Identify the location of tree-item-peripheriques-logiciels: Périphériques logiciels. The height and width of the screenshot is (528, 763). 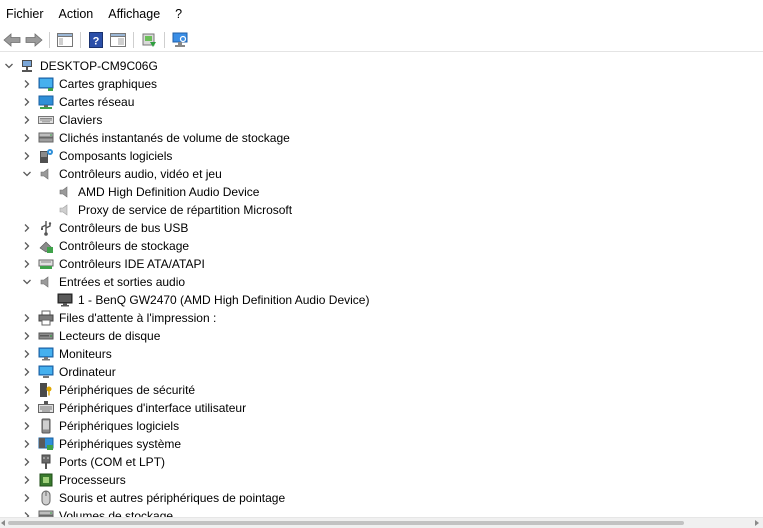
(381, 426).